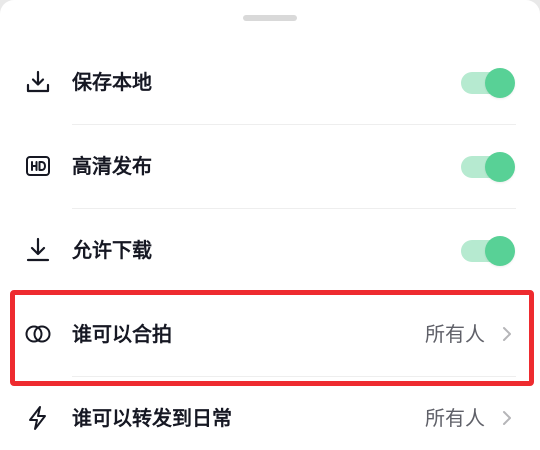 The height and width of the screenshot is (450, 540). What do you see at coordinates (455, 334) in the screenshot?
I see `who-can-duet-value: 所有人` at bounding box center [455, 334].